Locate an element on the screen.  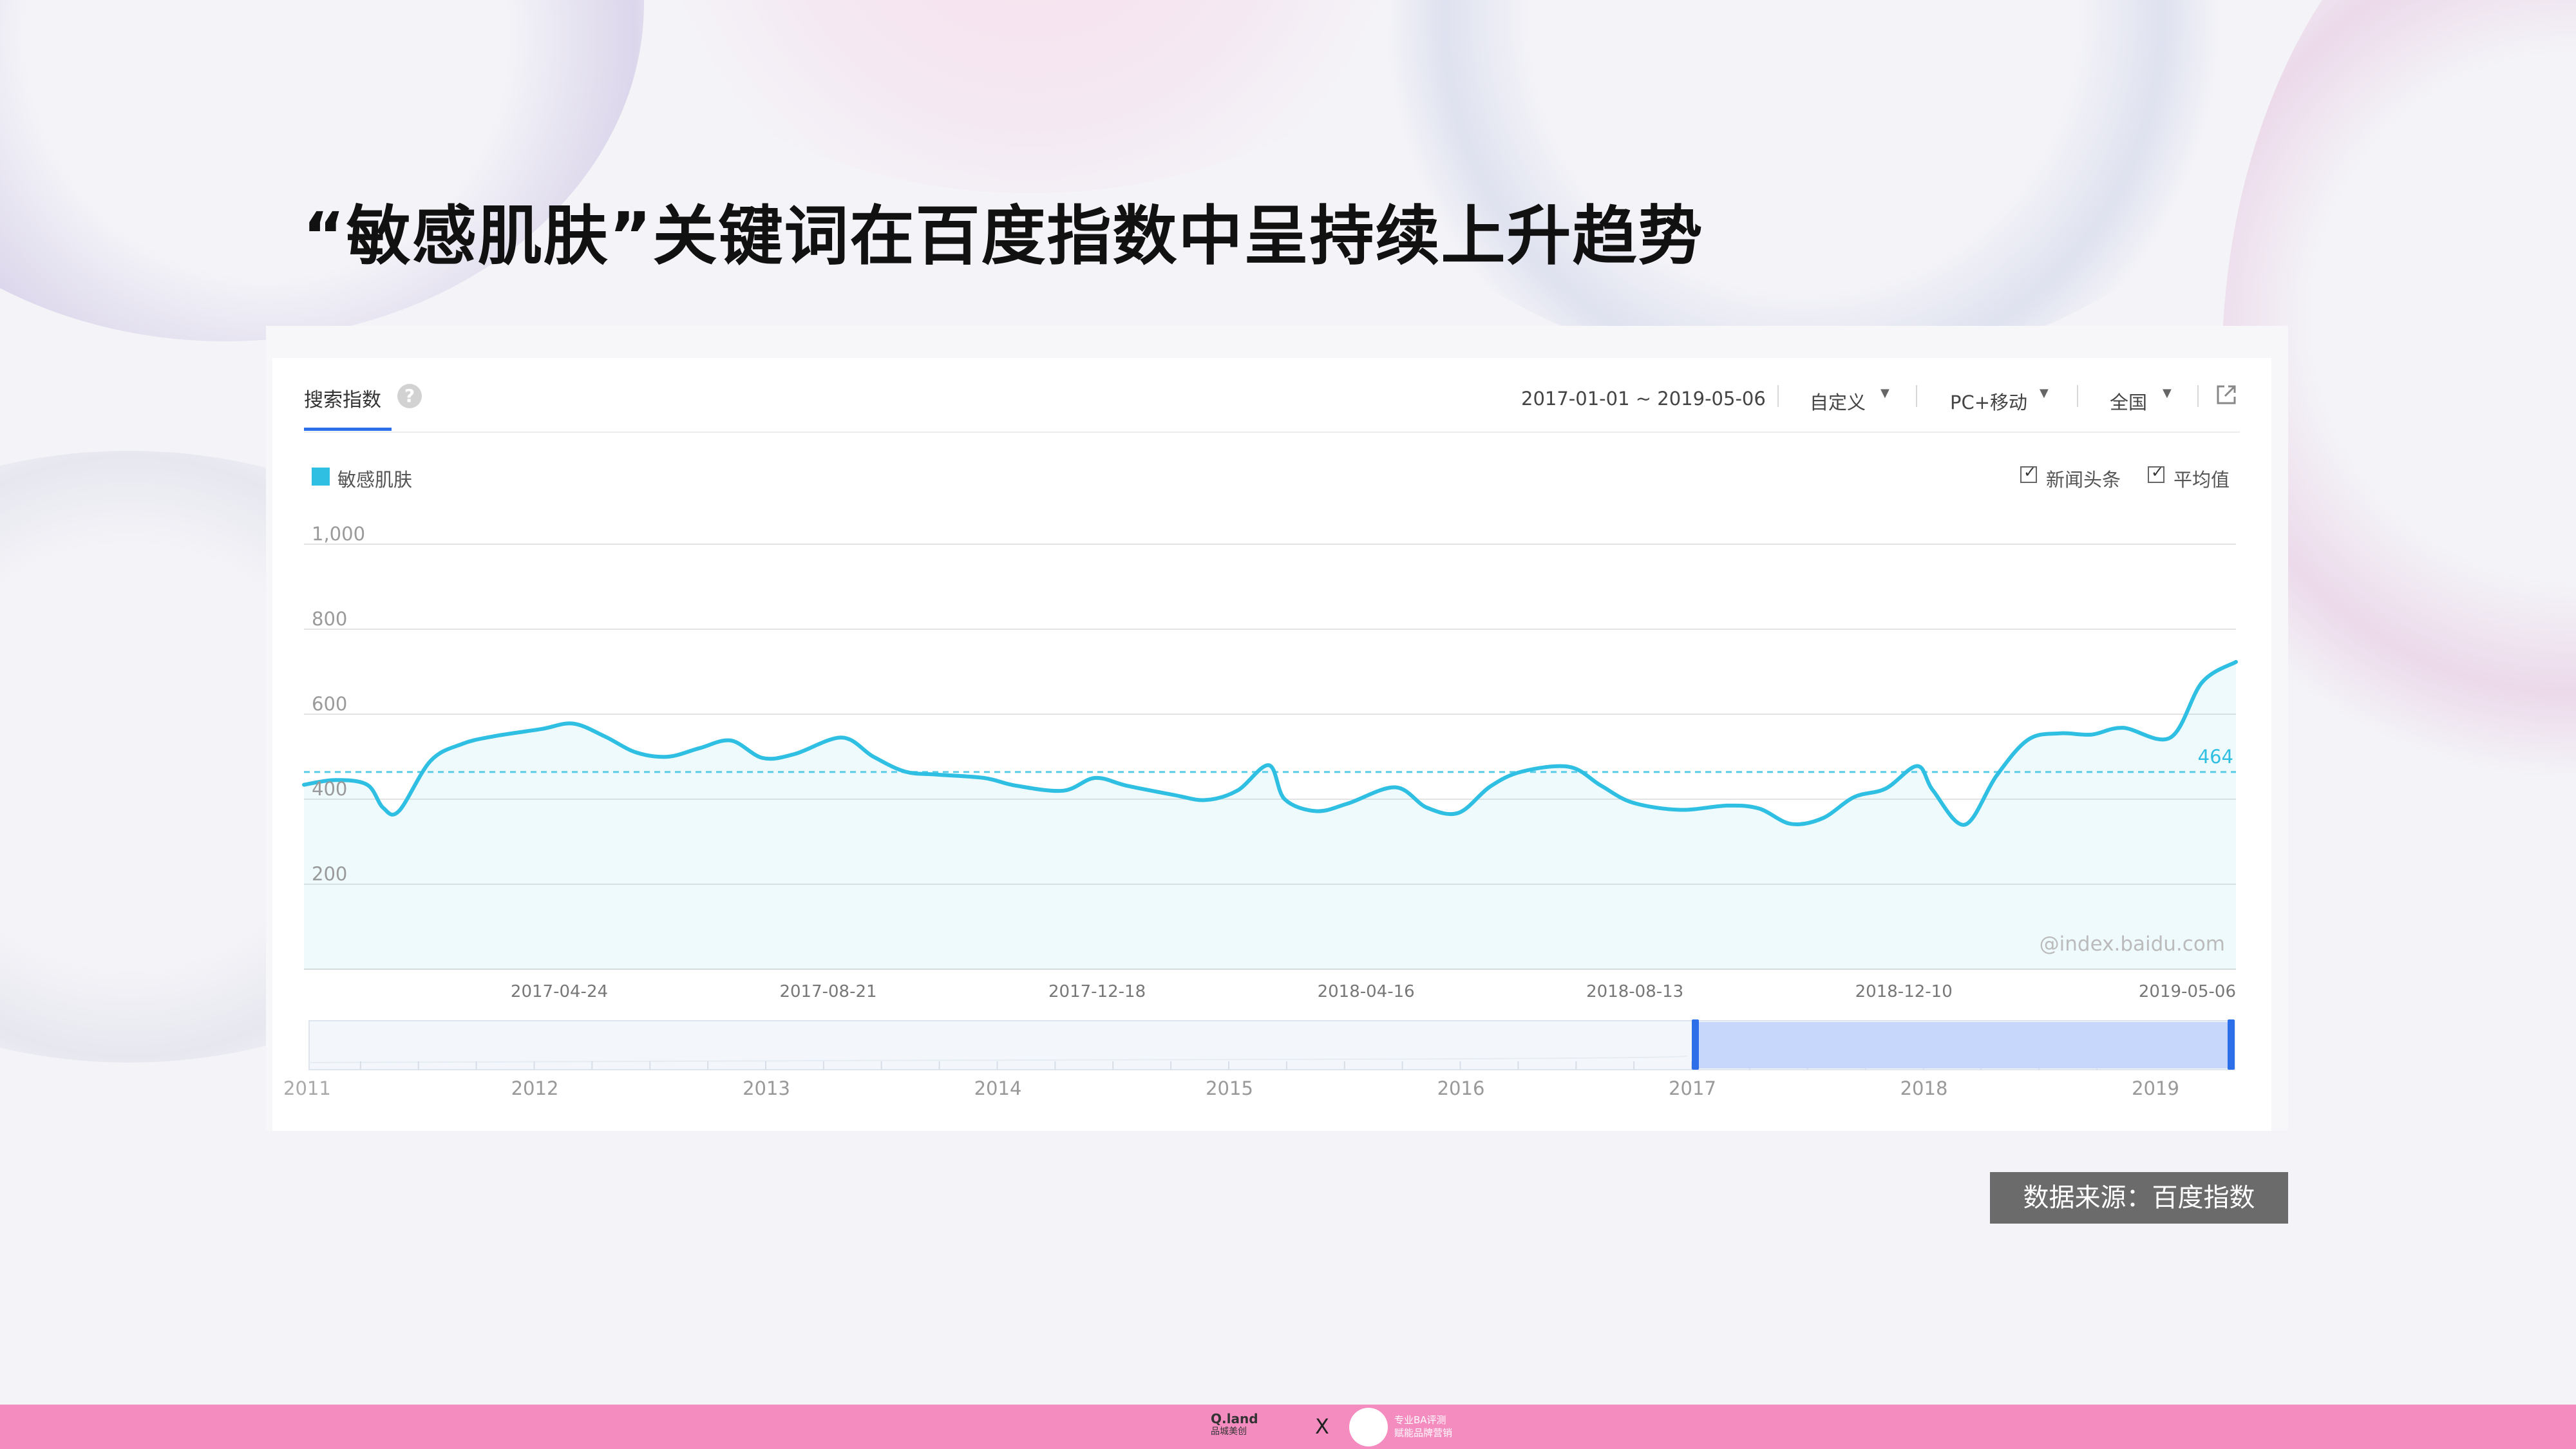
x-tick-label: 2017-08-21 is located at coordinates (827, 991).